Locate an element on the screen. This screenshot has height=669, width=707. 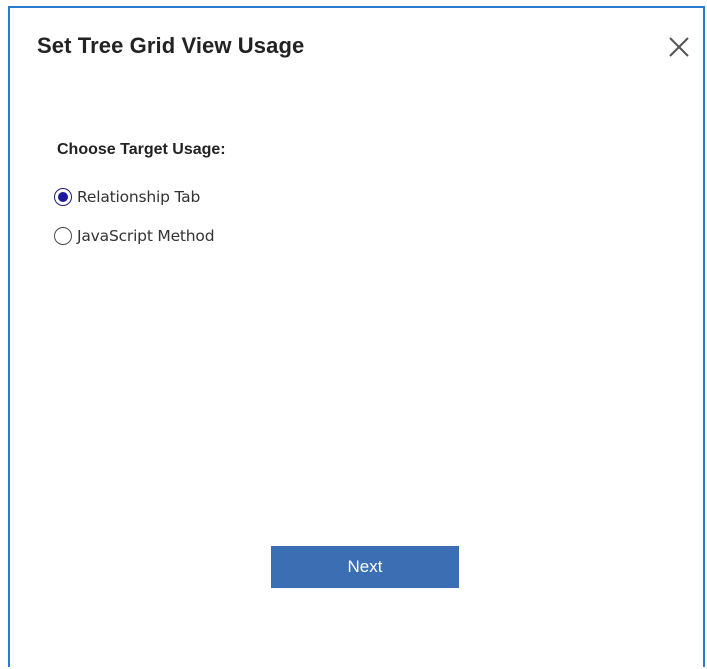
radio-option-javascript-method: JavaScript Method is located at coordinates (134, 236).